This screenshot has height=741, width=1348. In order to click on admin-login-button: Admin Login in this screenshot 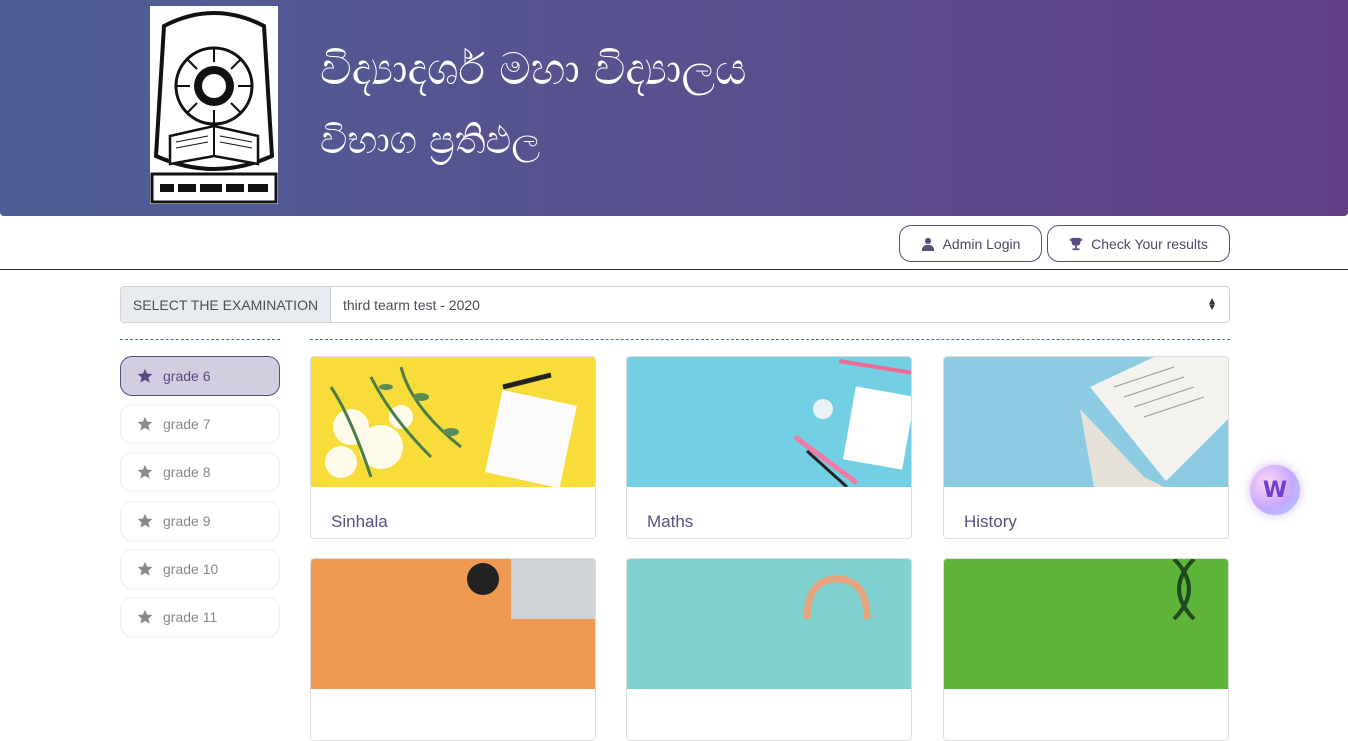, I will do `click(970, 243)`.